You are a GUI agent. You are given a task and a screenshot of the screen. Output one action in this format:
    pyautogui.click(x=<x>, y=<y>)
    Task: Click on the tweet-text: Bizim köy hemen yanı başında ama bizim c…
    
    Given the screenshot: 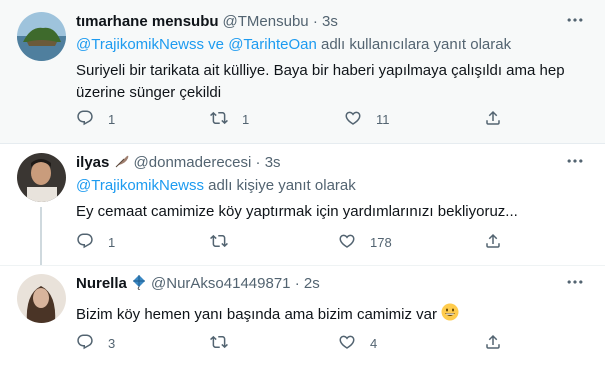 What is the action you would take?
    pyautogui.click(x=333, y=315)
    